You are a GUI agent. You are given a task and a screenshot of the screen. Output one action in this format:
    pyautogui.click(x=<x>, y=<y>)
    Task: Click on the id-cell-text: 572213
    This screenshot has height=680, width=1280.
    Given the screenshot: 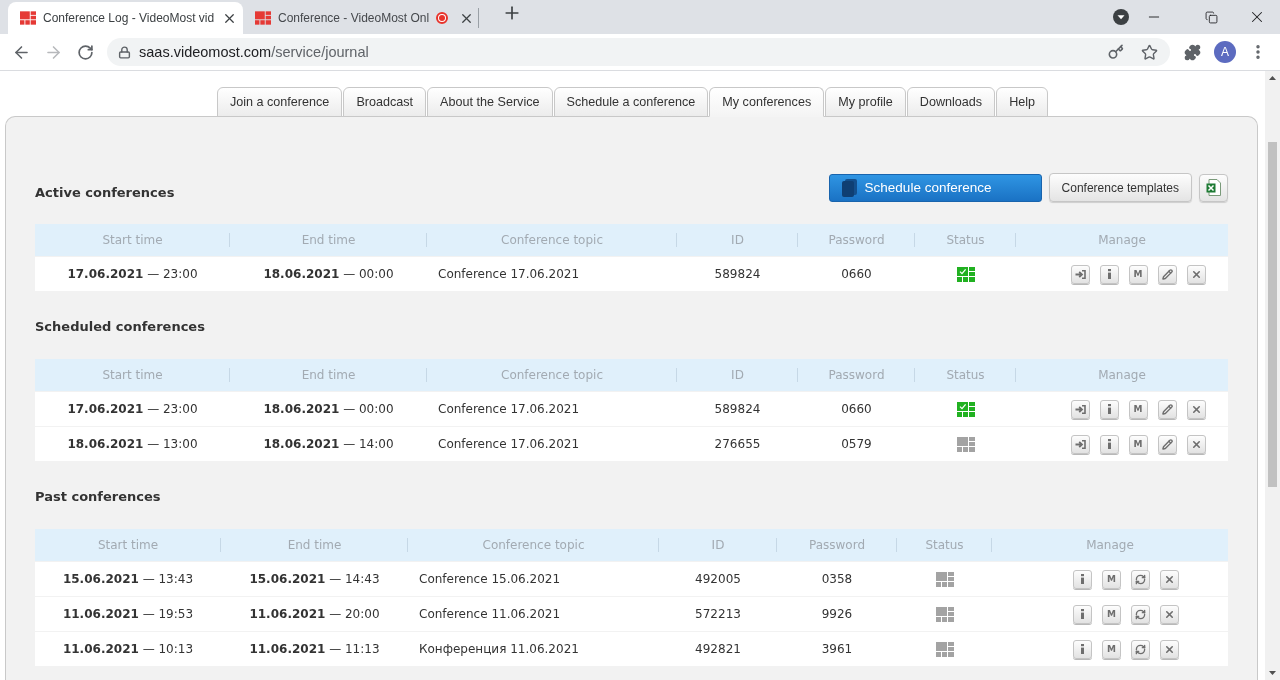 What is the action you would take?
    pyautogui.click(x=718, y=614)
    